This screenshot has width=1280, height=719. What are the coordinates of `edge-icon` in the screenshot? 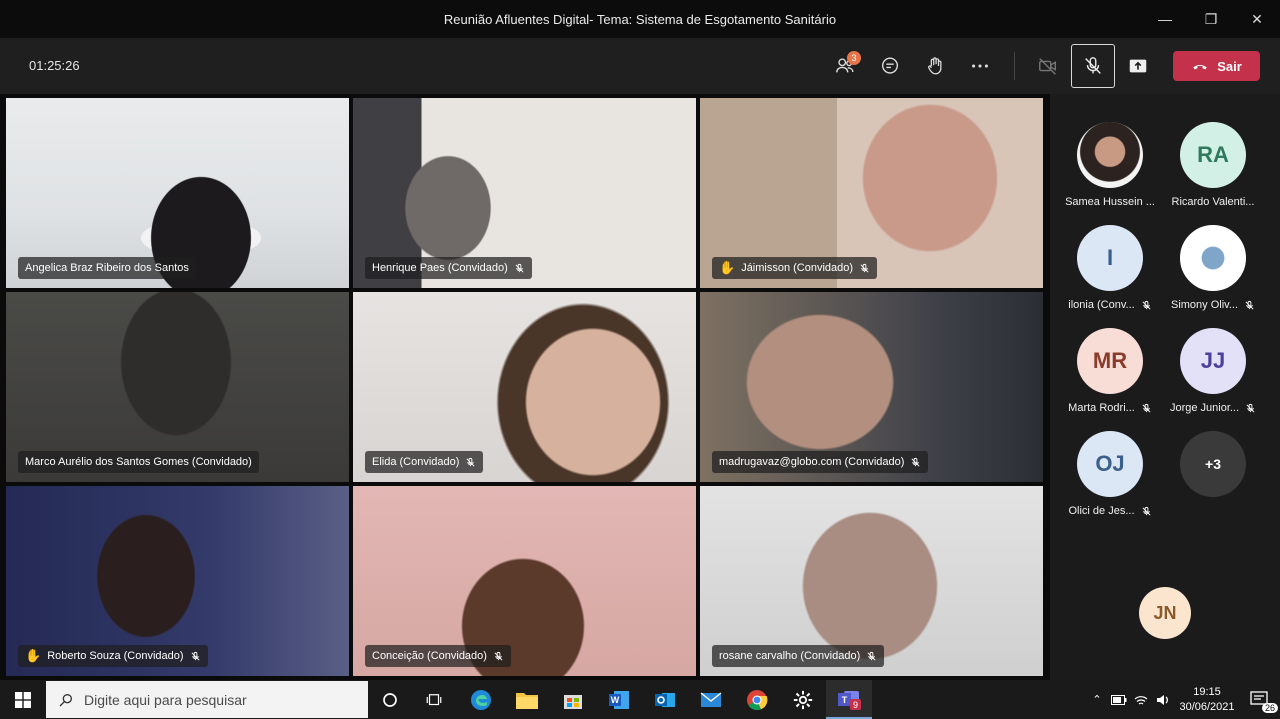 It's located at (481, 699).